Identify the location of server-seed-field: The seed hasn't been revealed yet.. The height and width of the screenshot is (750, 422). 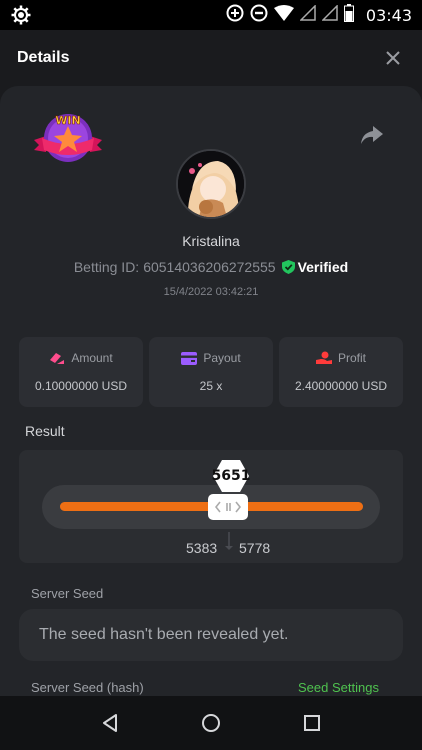
(211, 635).